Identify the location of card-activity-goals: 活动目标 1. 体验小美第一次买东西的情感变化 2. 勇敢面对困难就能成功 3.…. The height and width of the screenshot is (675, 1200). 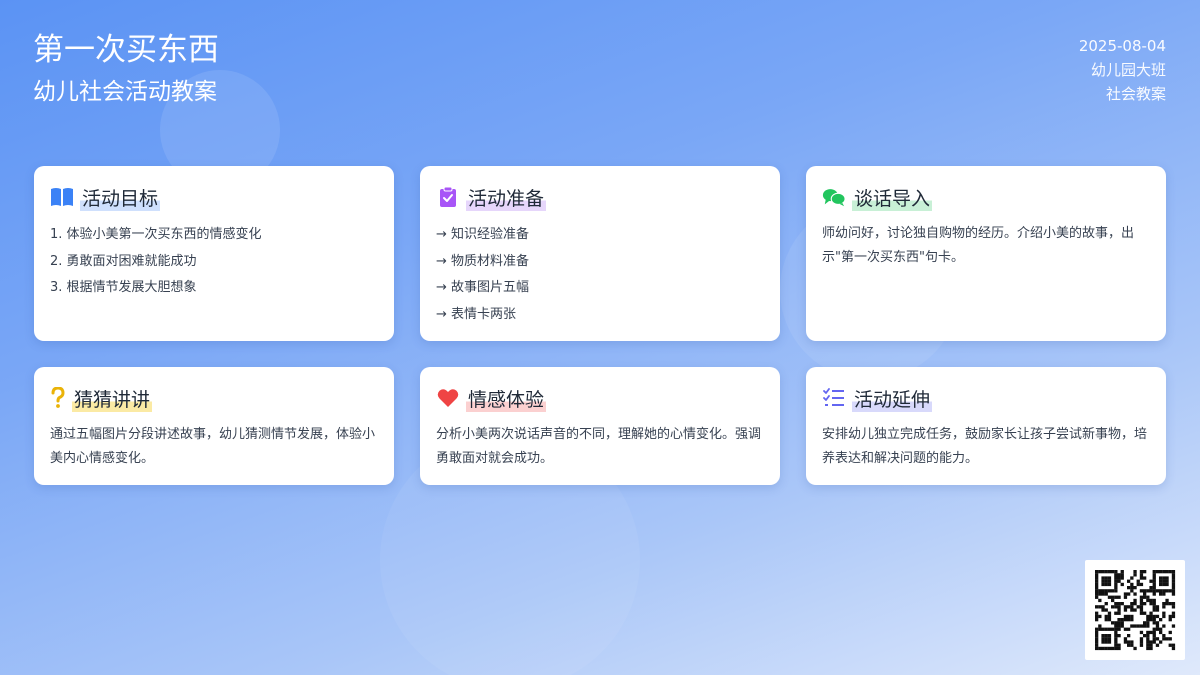
(214, 253).